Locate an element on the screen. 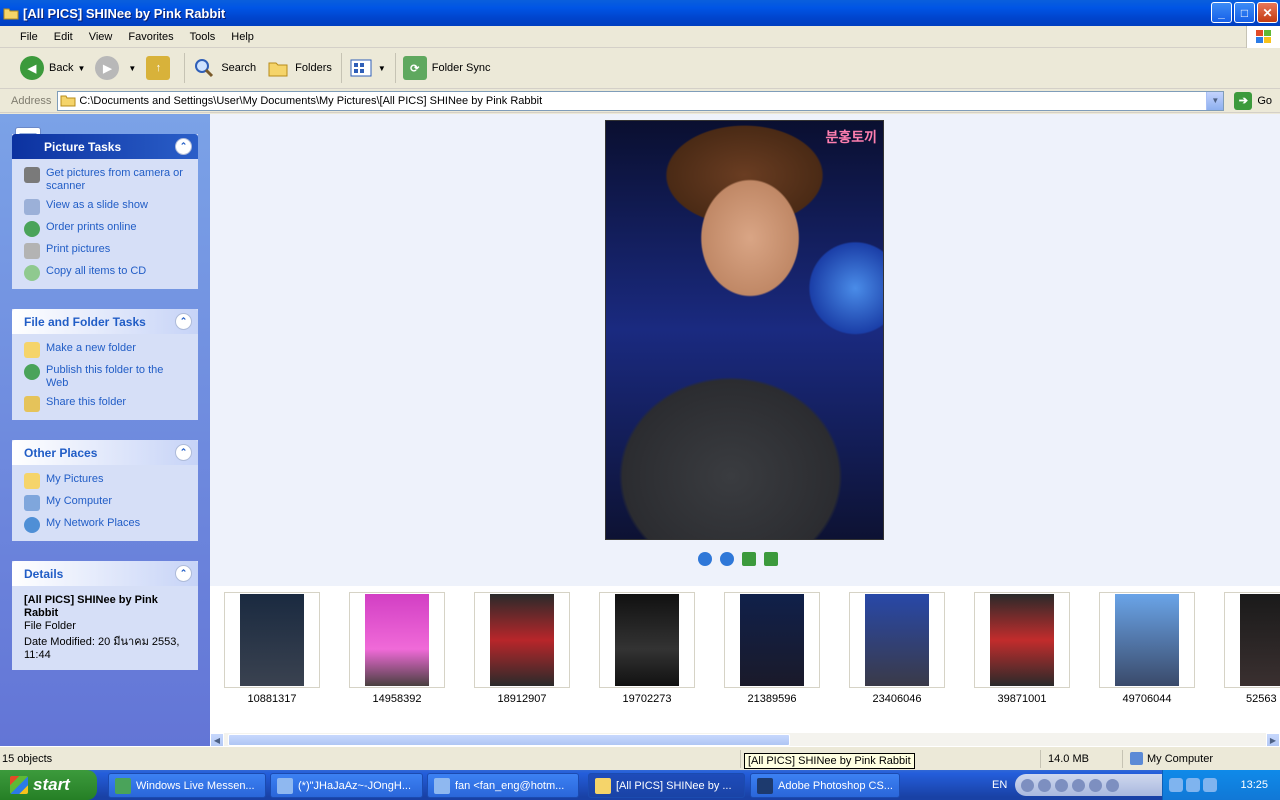 The width and height of the screenshot is (1280, 800). thumbnail-label: 49706044 is located at coordinates (1147, 699).